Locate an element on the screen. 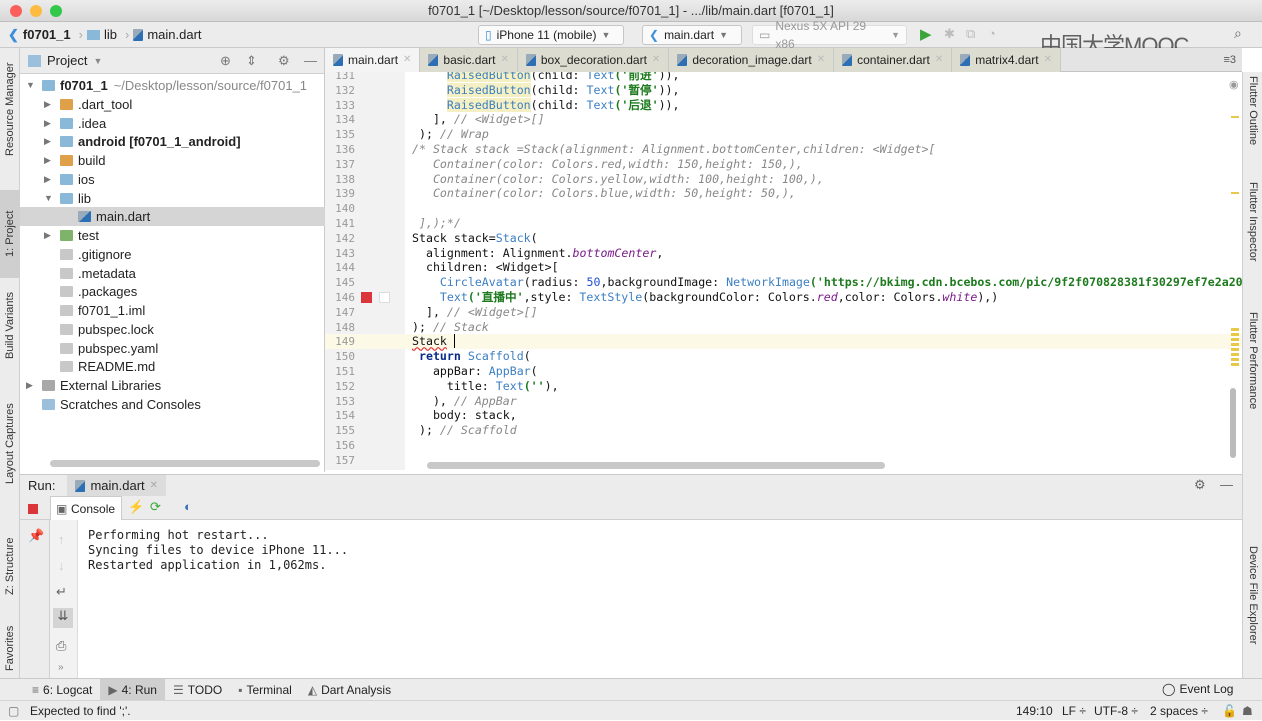 This screenshot has width=1262, height=721. bottom-tab-logcat: ≡ 6: Logcat is located at coordinates (62, 690).